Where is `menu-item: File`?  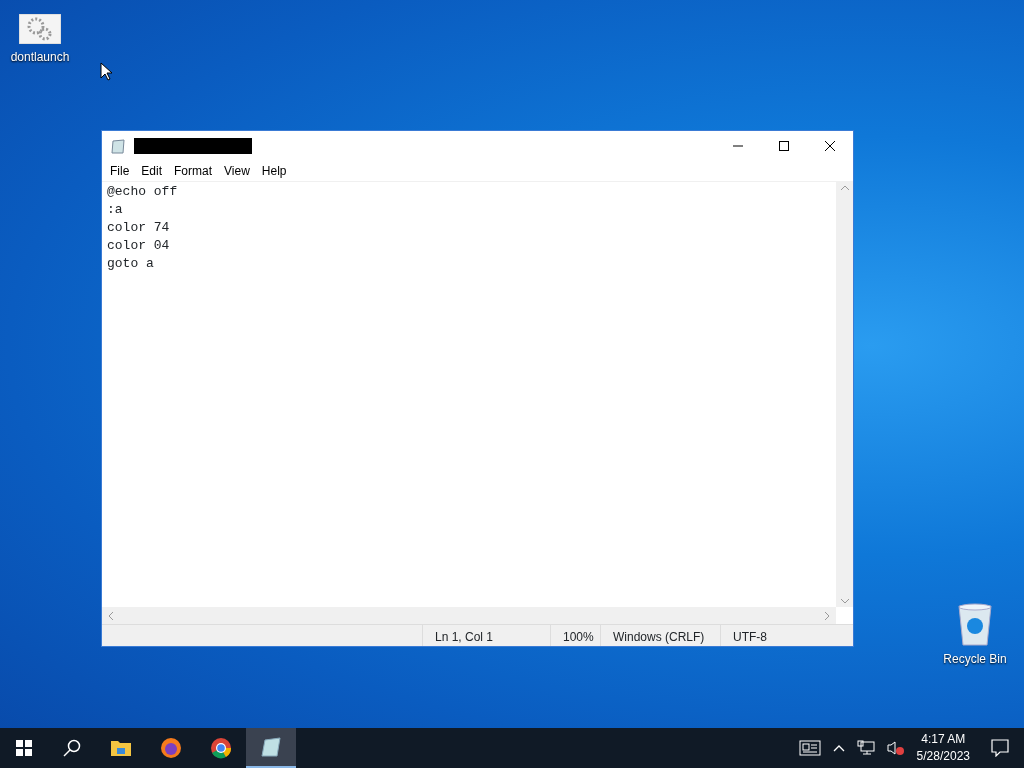
menu-item: File is located at coordinates (120, 171).